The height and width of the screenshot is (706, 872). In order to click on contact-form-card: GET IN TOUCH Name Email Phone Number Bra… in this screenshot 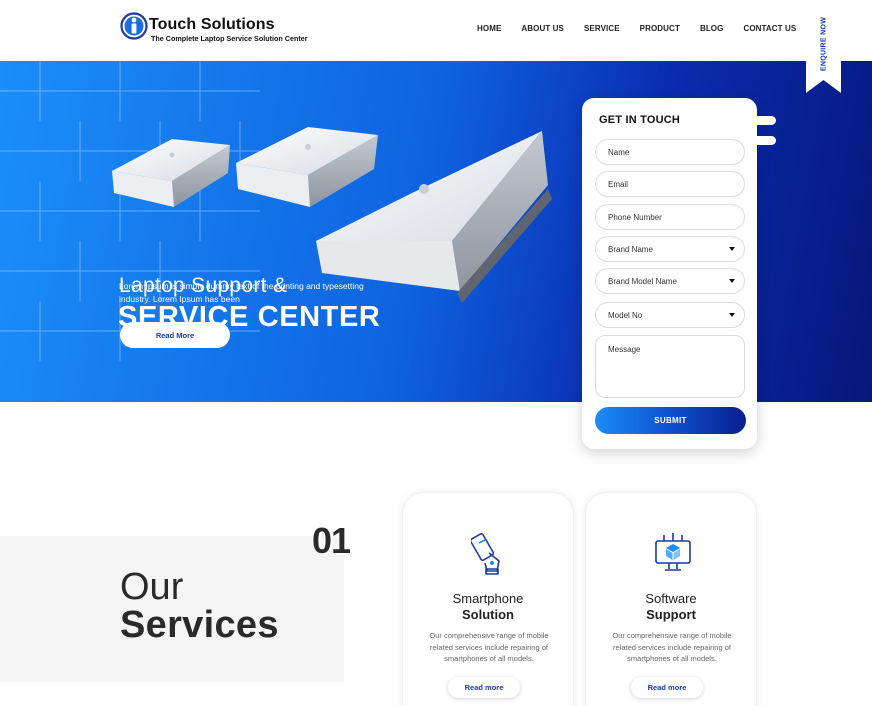, I will do `click(679, 273)`.